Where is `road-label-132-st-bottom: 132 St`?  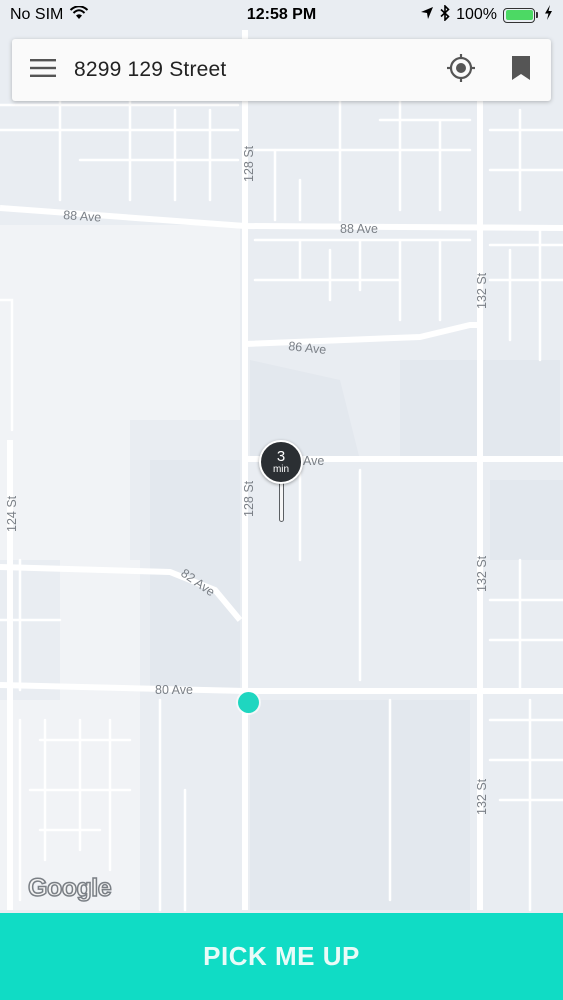
road-label-132-st-bottom: 132 St is located at coordinates (482, 796).